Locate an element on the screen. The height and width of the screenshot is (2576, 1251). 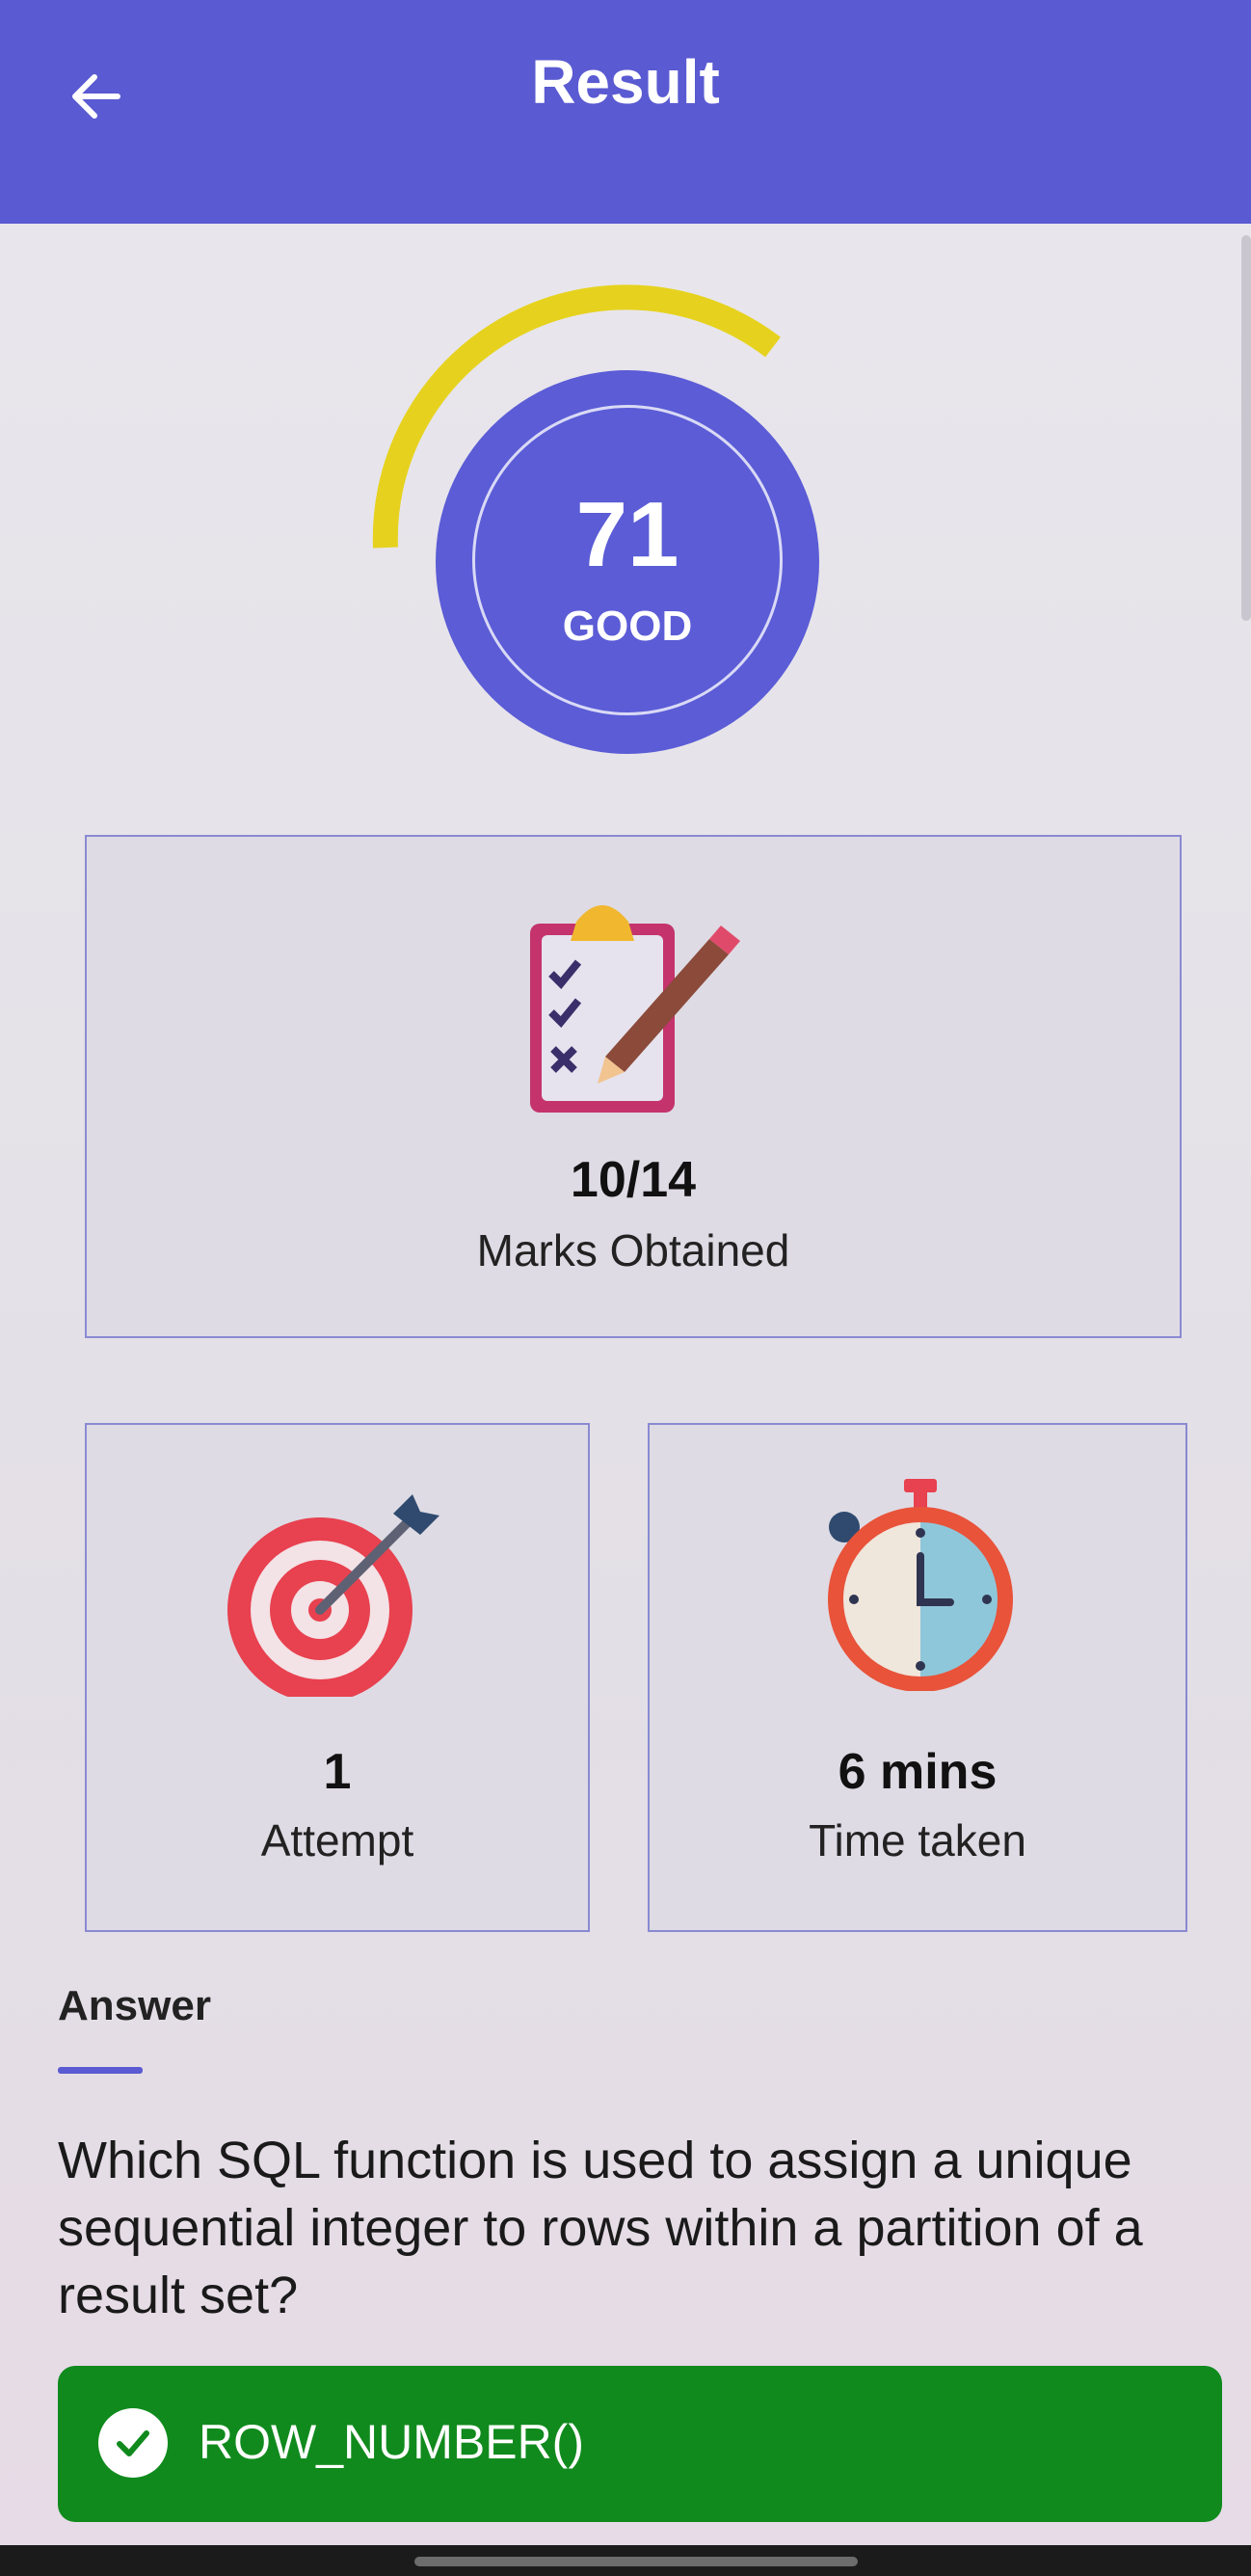
answer-heading: Answer is located at coordinates (134, 2006).